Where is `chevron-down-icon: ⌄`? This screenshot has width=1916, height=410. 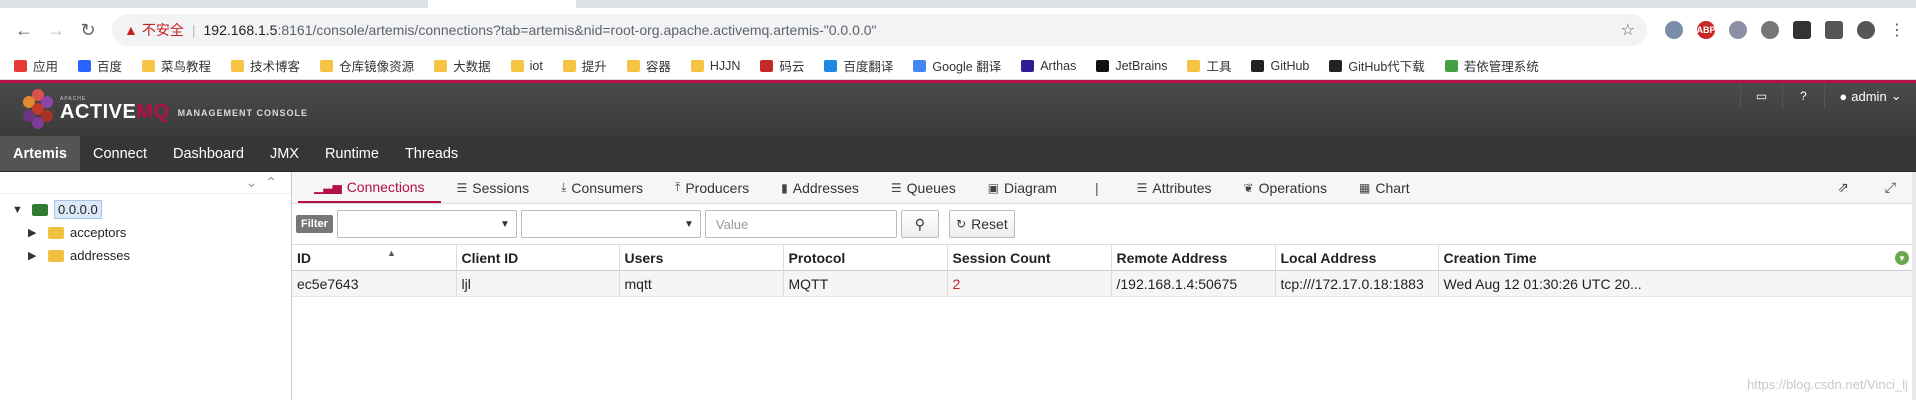 chevron-down-icon: ⌄ is located at coordinates (1896, 95).